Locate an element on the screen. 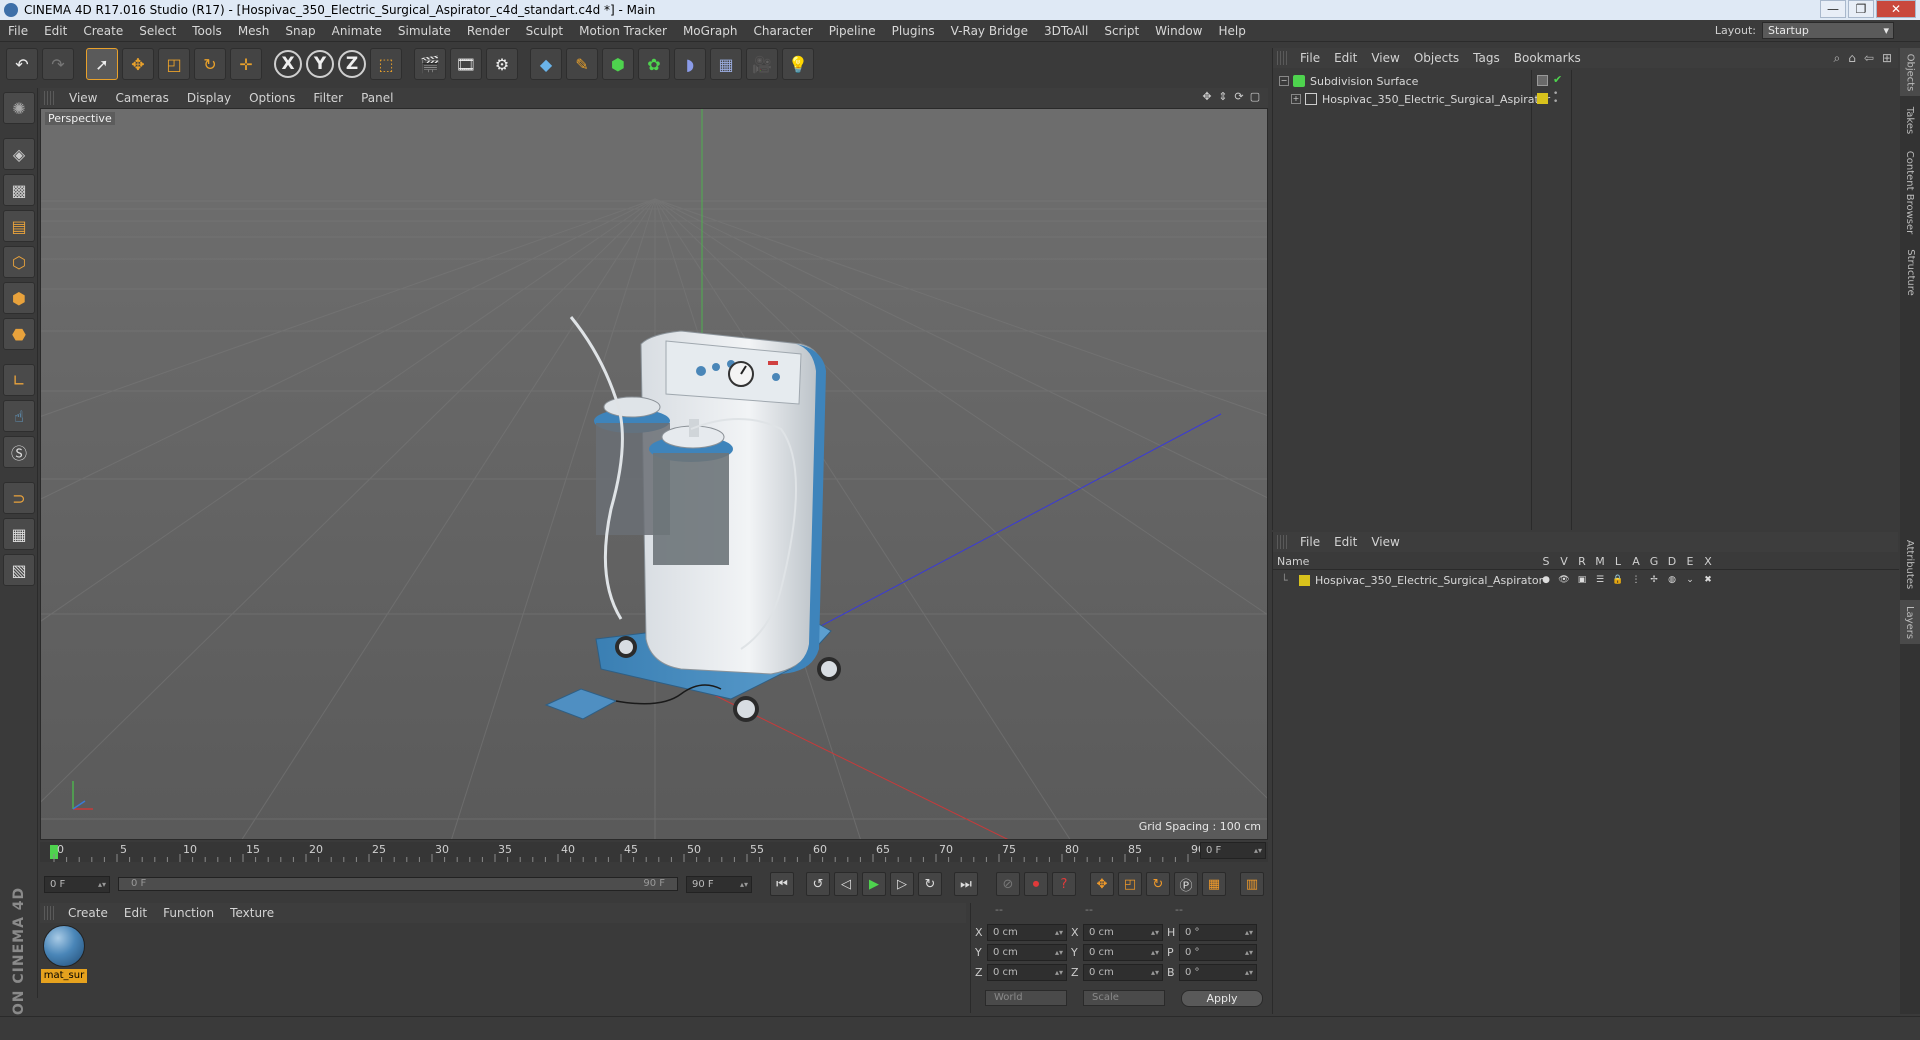  tweak-mode-icon: ☝ is located at coordinates (19, 416).